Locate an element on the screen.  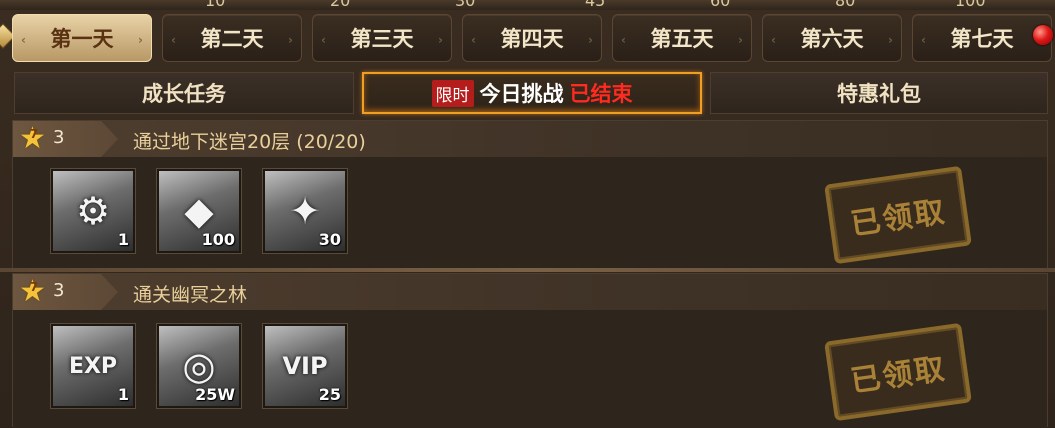
reward-slot: ◎ 25W is located at coordinates (199, 366).